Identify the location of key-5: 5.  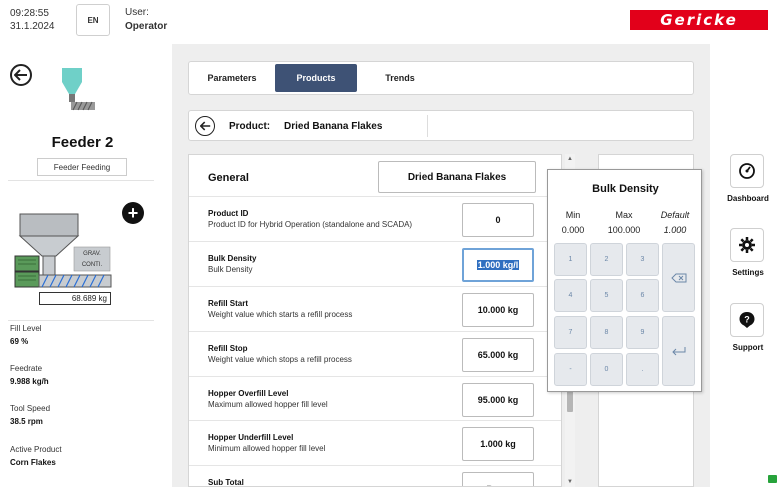
(606, 295).